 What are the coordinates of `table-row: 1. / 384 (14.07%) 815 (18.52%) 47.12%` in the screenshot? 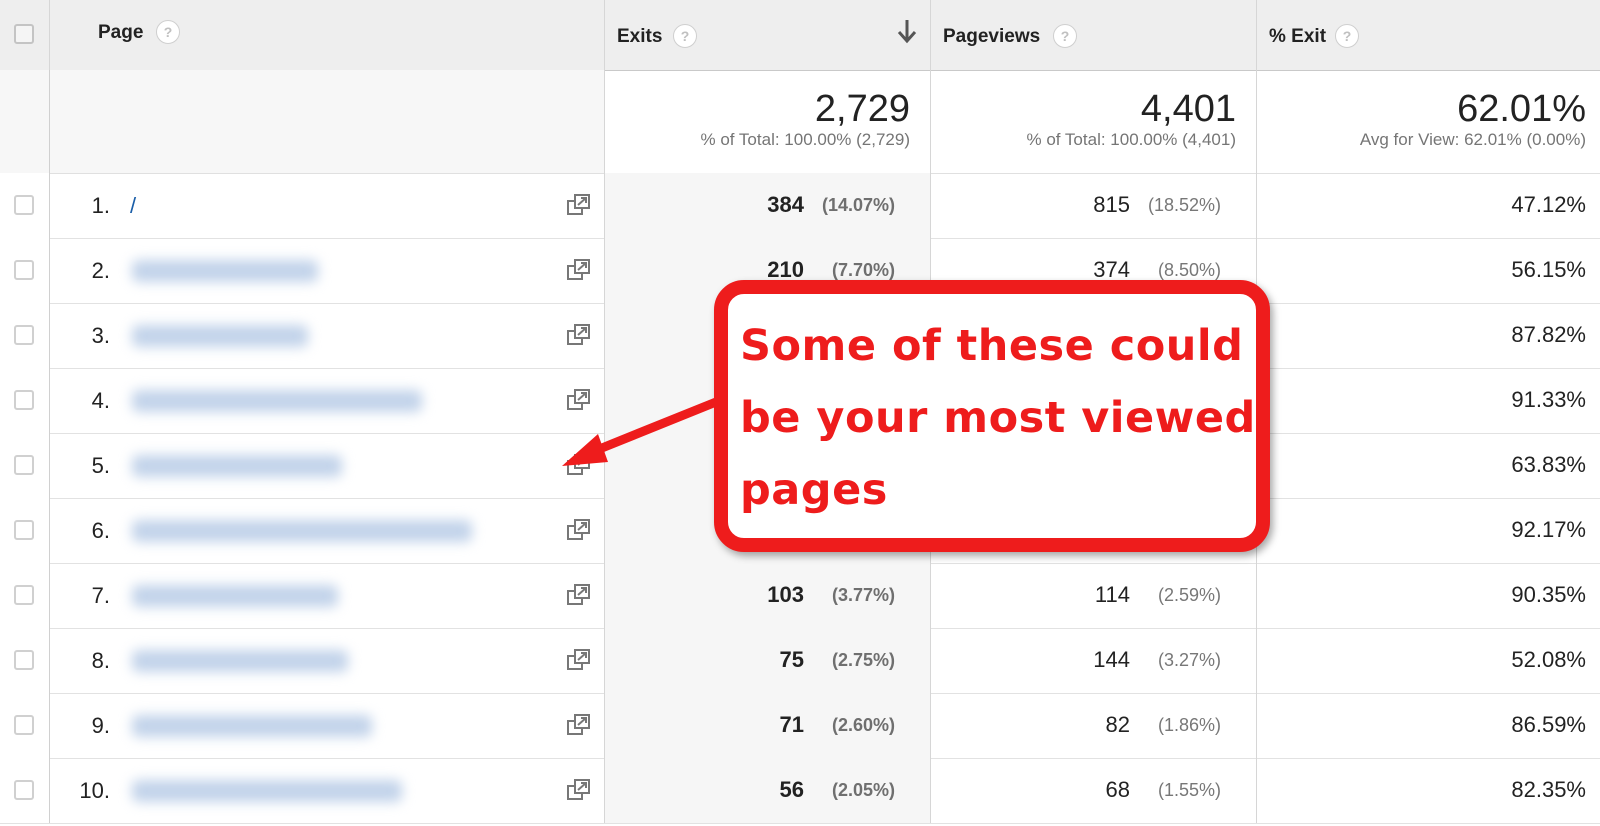 It's located at (800, 206).